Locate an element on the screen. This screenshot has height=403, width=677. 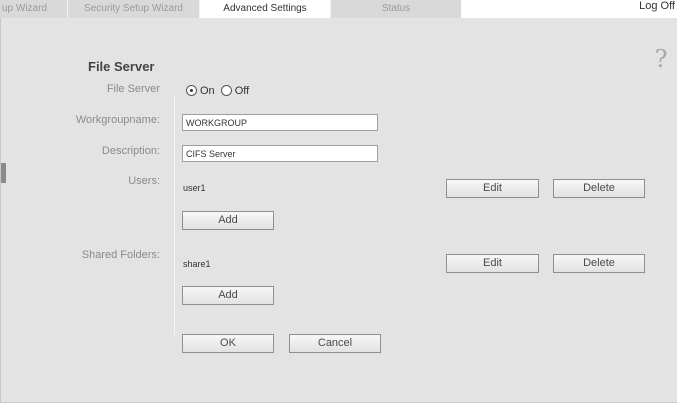
file-server-off-radio is located at coordinates (226, 90).